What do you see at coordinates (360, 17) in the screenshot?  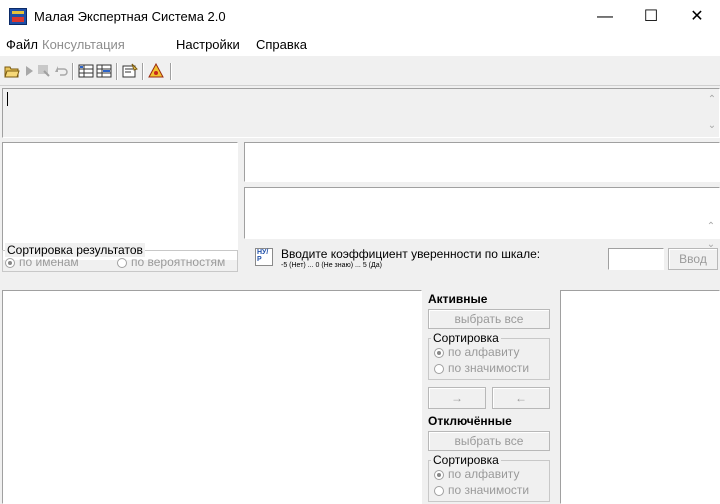 I see `title-bar: Малая Экспертная Система 2.0 — ☐ ✕` at bounding box center [360, 17].